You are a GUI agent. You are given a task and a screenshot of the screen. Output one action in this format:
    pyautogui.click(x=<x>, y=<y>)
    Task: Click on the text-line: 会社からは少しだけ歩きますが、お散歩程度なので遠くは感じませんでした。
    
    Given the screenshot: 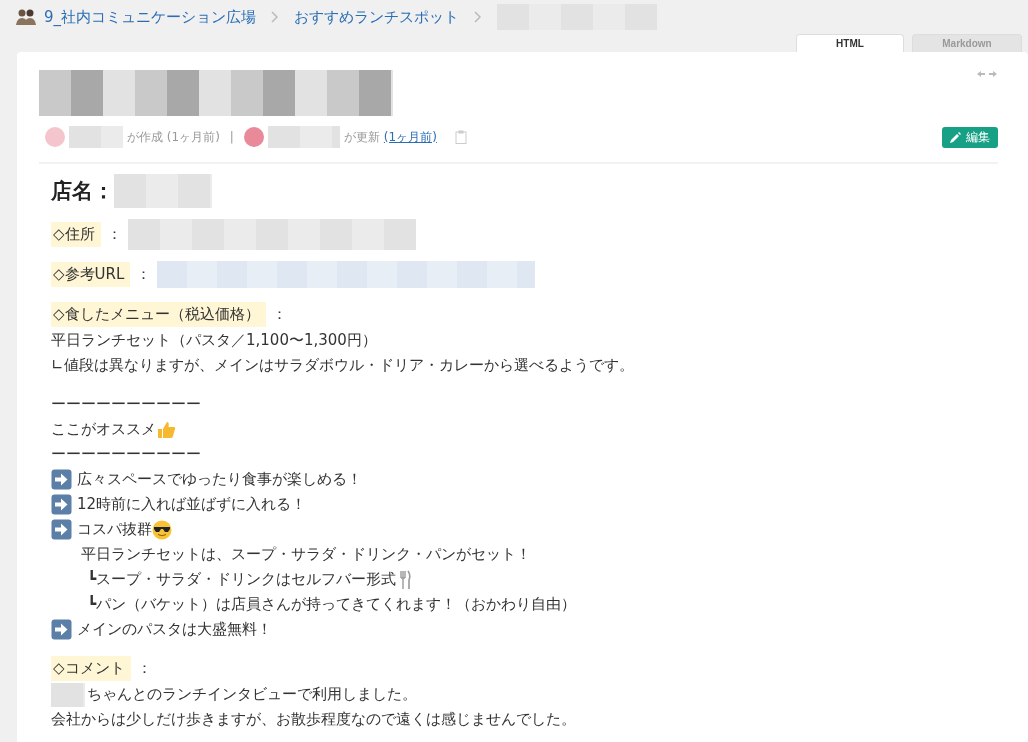 What is the action you would take?
    pyautogui.click(x=313, y=719)
    